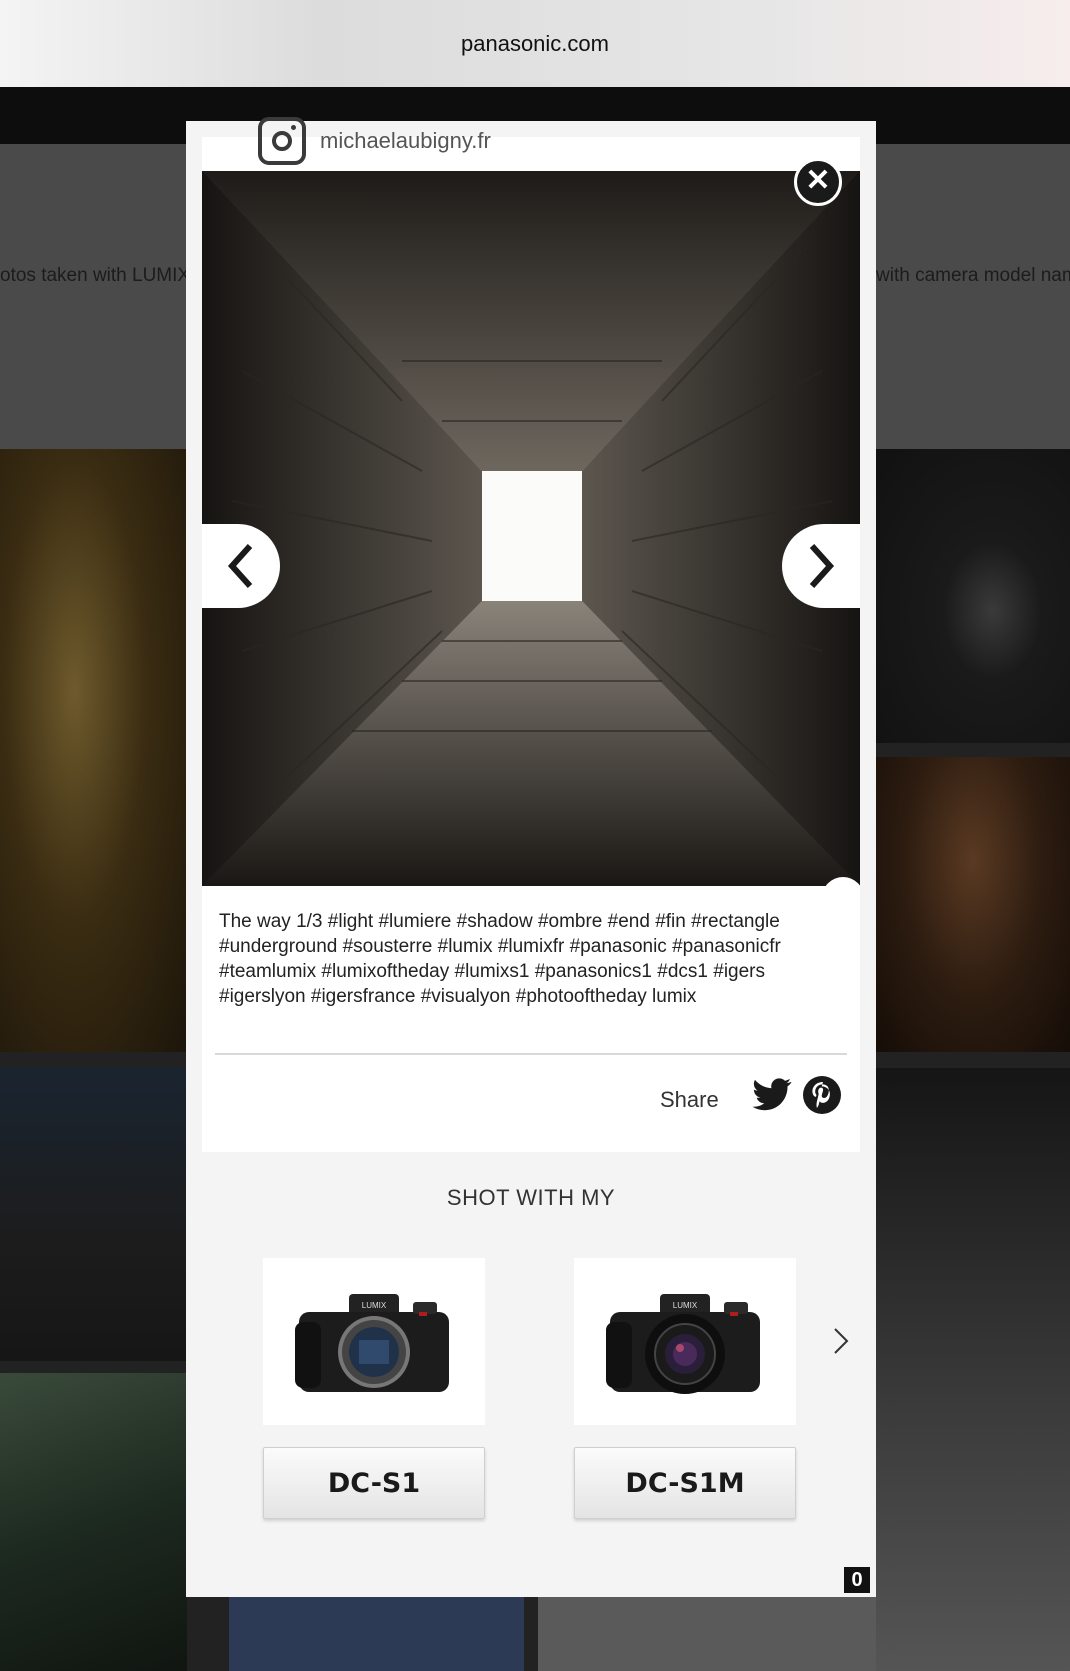 This screenshot has width=1070, height=1671. Describe the element at coordinates (973, 275) in the screenshot. I see `intro-text-right: with camera model nam` at that location.